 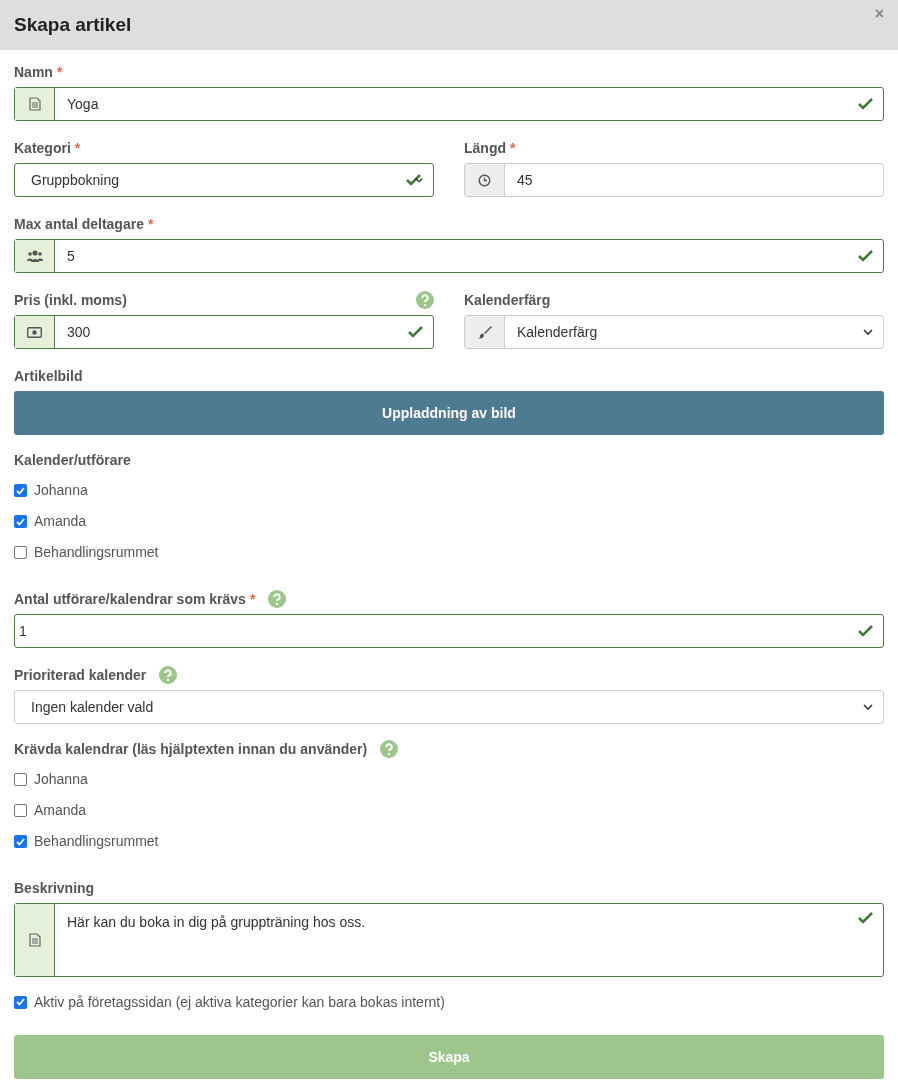 What do you see at coordinates (507, 300) in the screenshot?
I see `field-label: Kalenderfärg` at bounding box center [507, 300].